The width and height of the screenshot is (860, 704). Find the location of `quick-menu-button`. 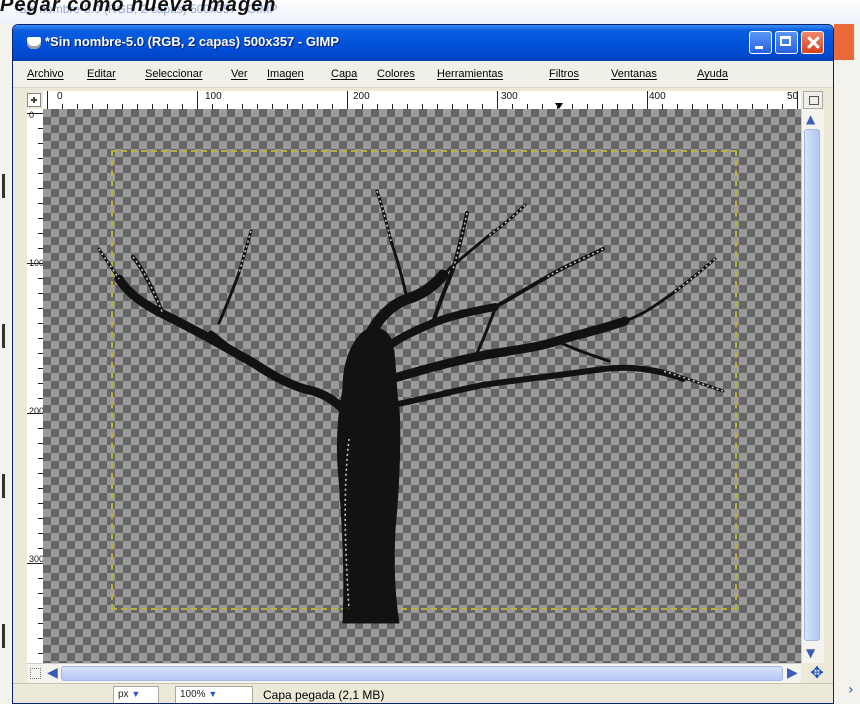

quick-menu-button is located at coordinates (34, 100).